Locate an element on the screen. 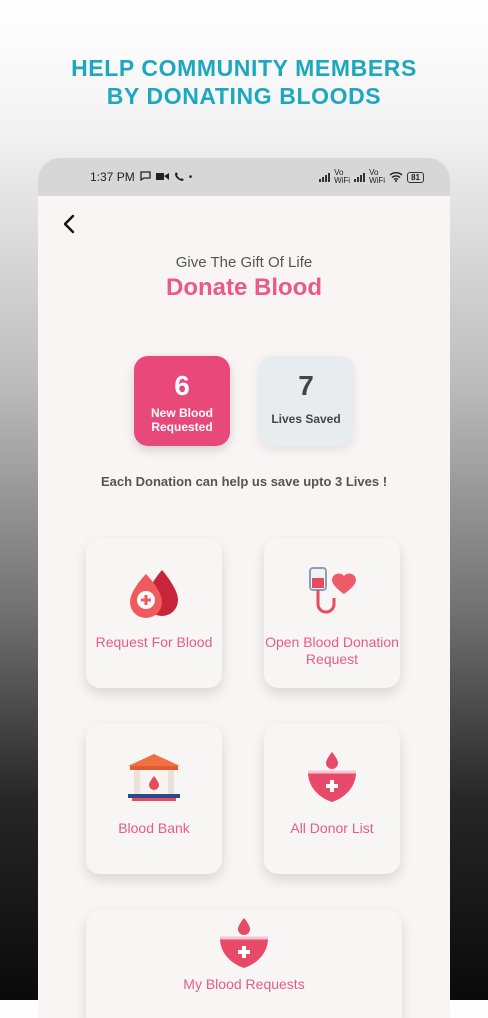  battery-icon: 81 is located at coordinates (415, 177).